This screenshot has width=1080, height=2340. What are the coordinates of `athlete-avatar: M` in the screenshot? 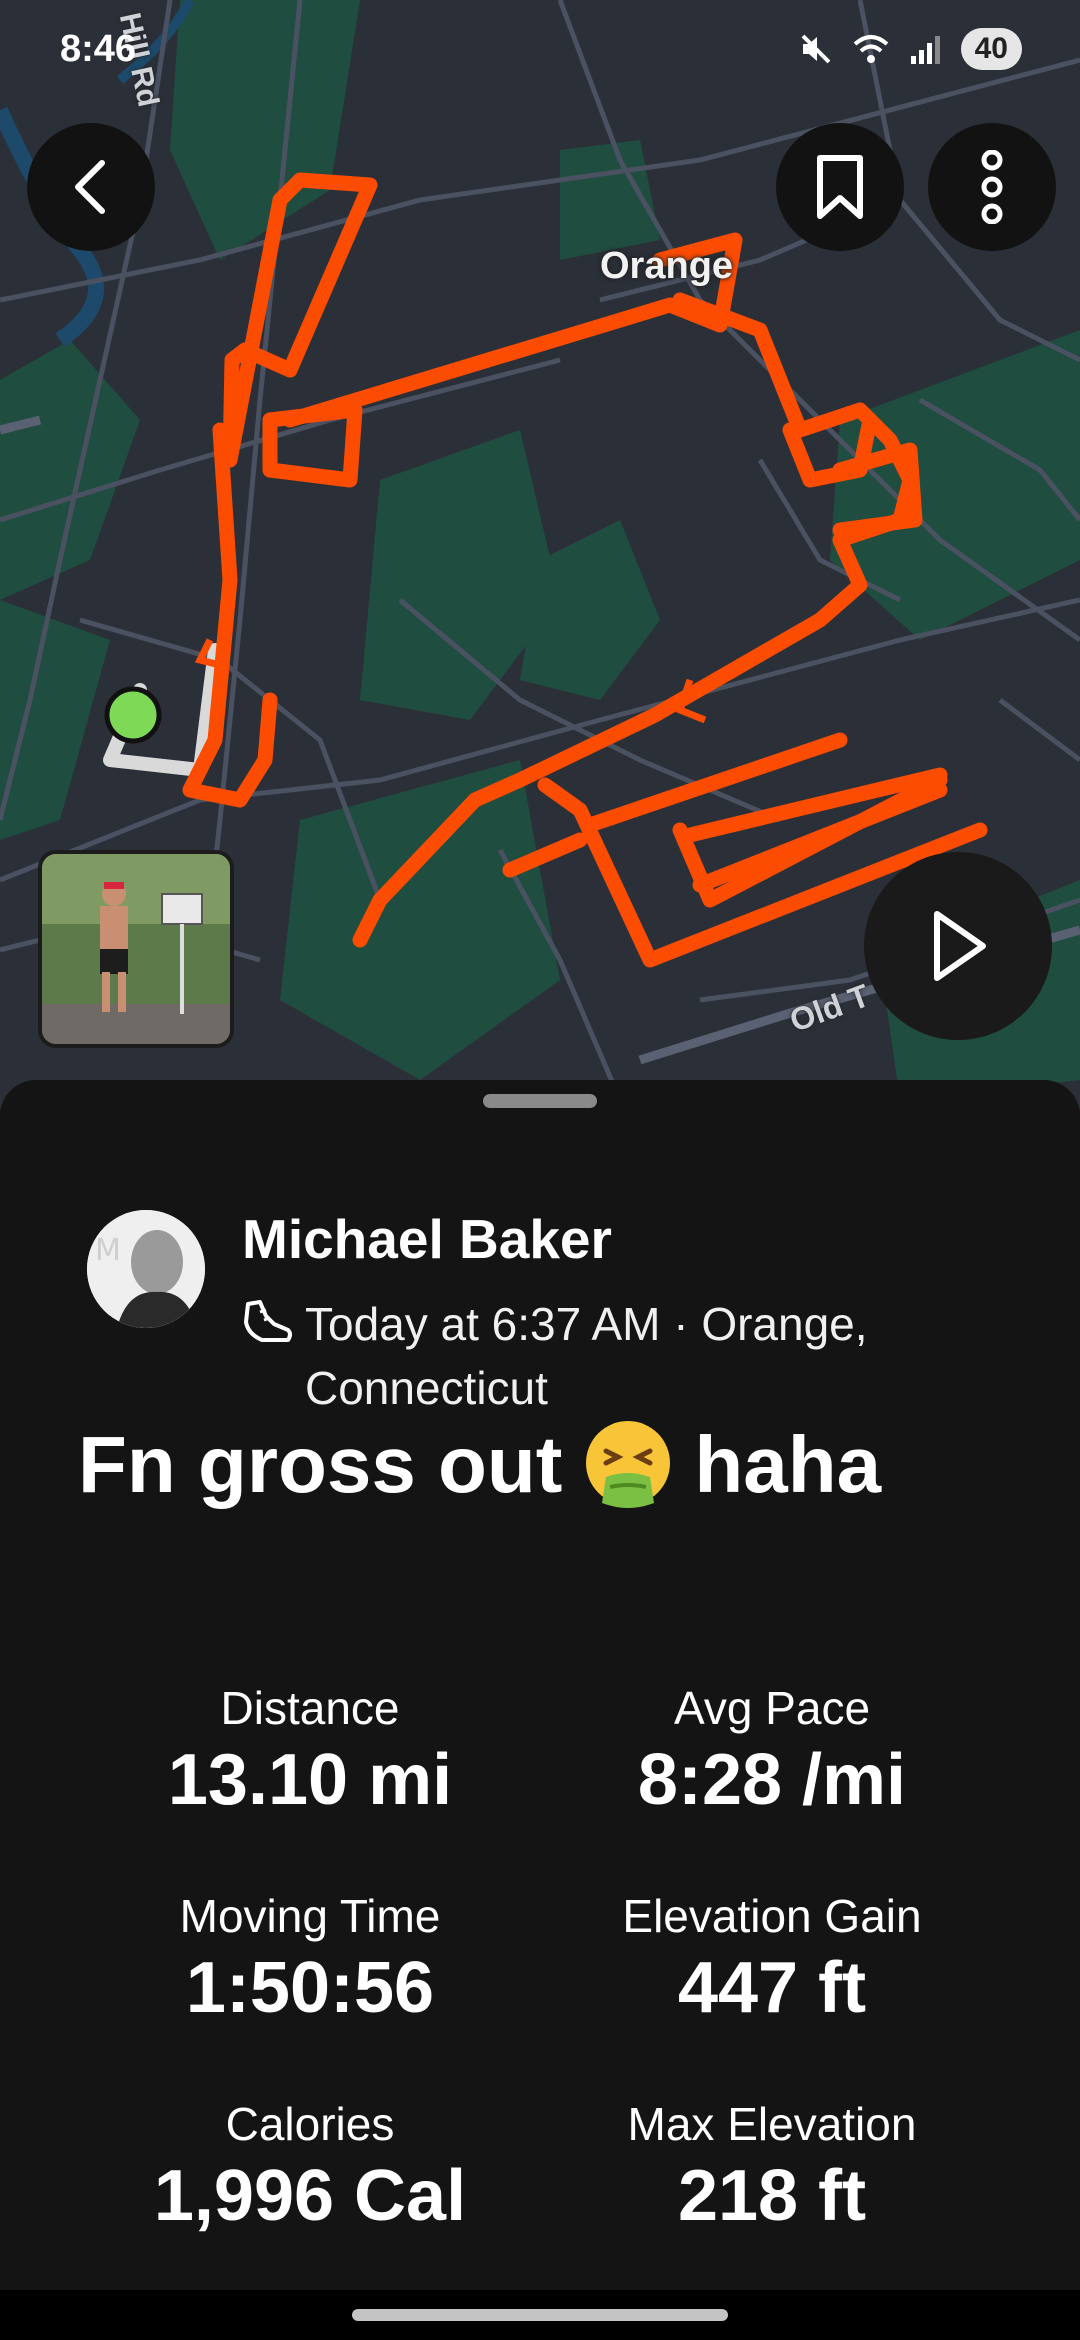 It's located at (146, 1269).